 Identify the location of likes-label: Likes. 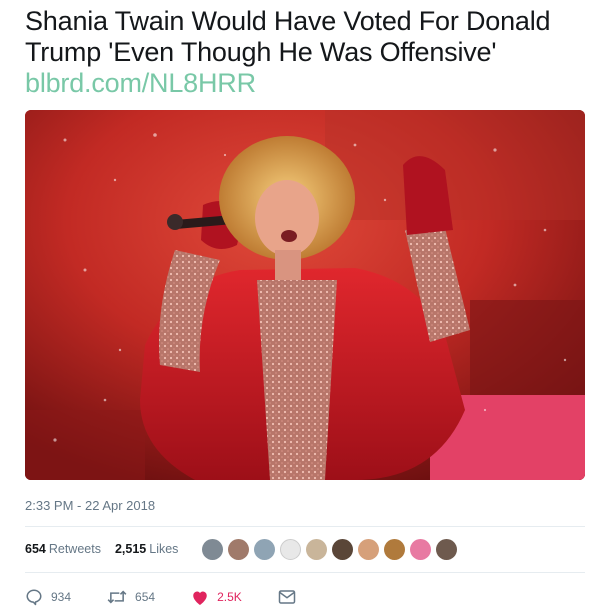
(164, 549).